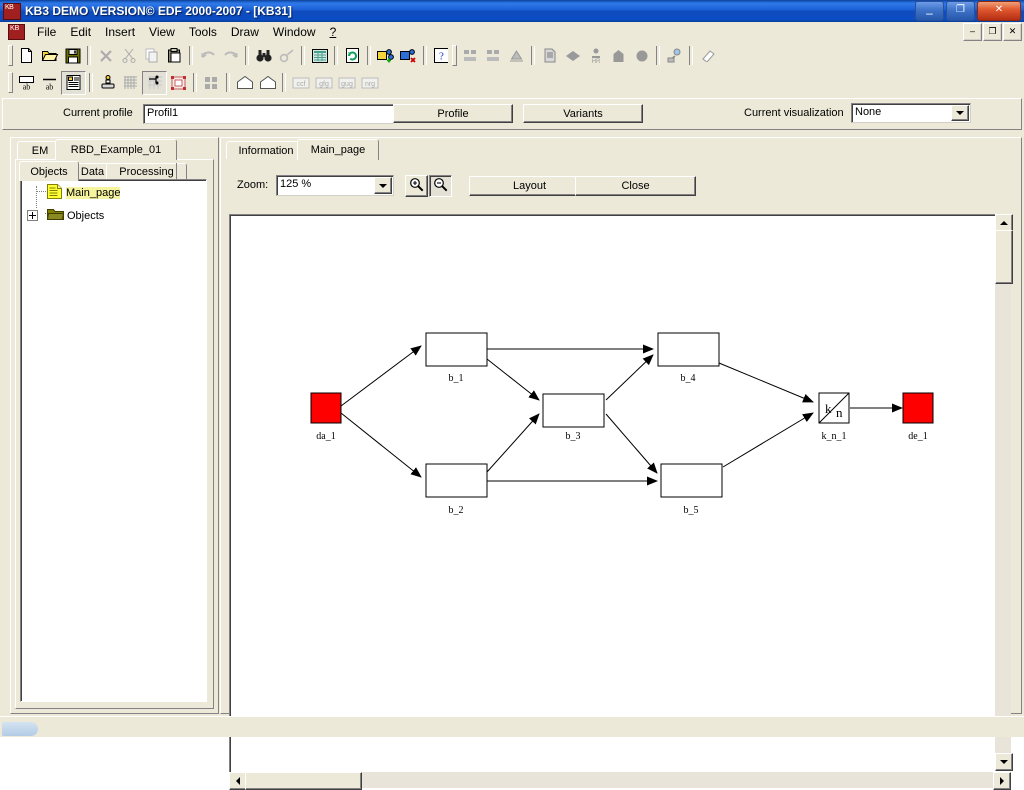  What do you see at coordinates (1004, 257) in the screenshot?
I see `vertical-scroll-thumb` at bounding box center [1004, 257].